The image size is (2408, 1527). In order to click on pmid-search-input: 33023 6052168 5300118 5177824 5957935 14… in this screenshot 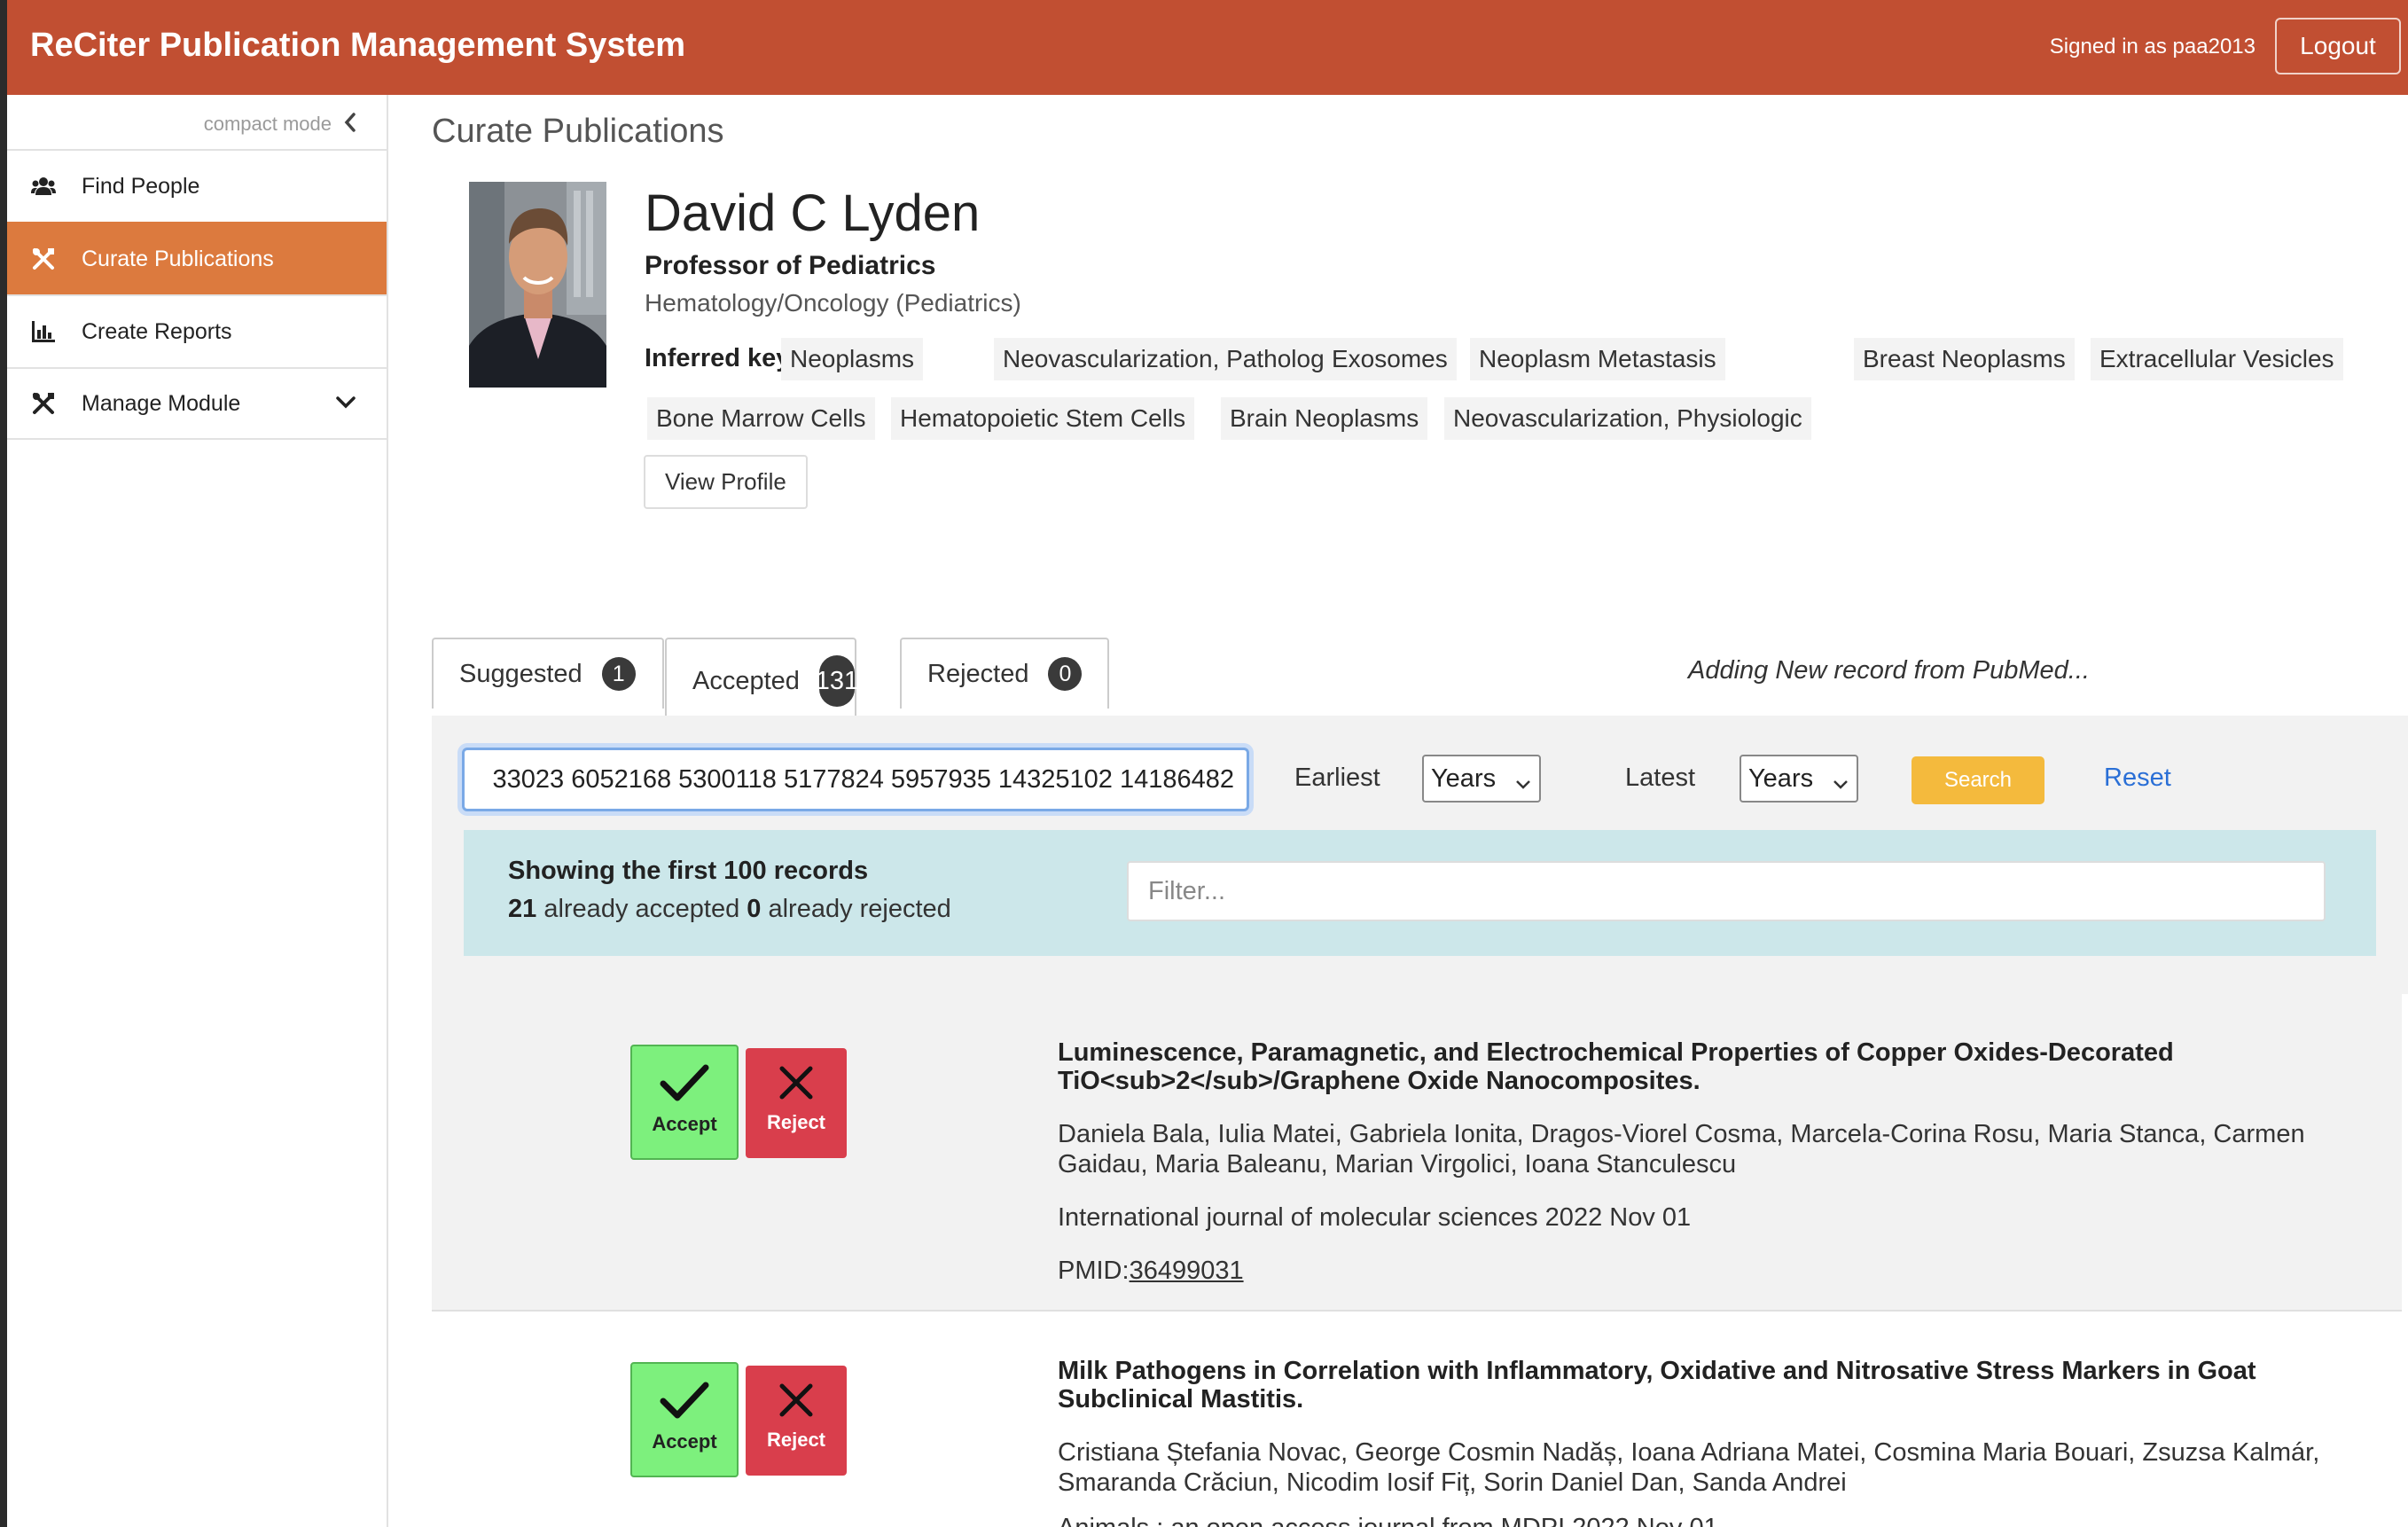, I will do `click(855, 779)`.